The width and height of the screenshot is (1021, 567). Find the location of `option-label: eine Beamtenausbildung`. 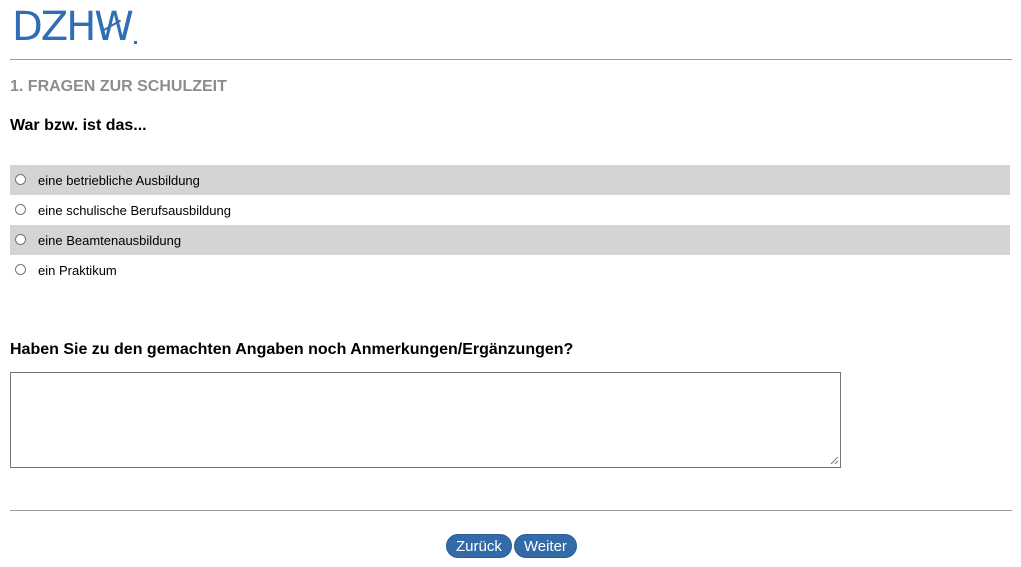

option-label: eine Beamtenausbildung is located at coordinates (110, 240).